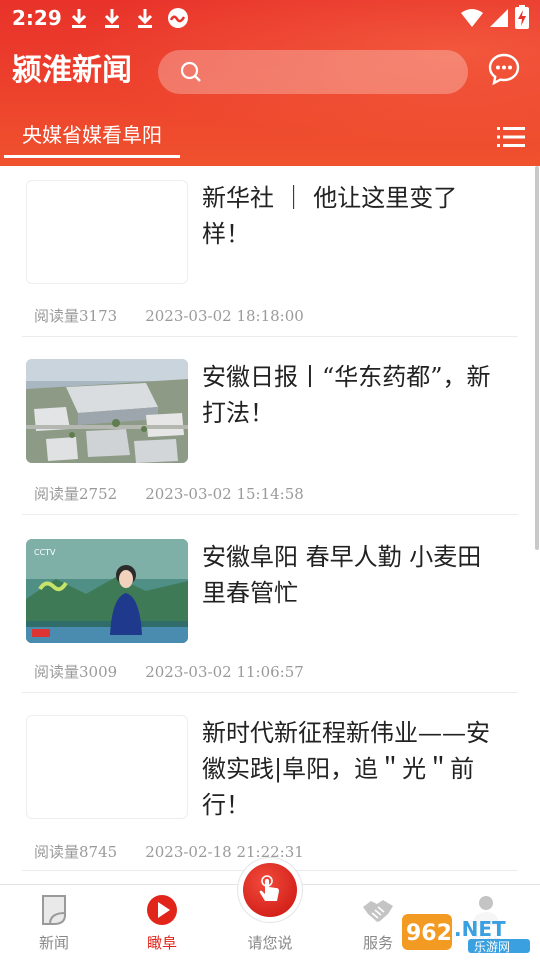  What do you see at coordinates (429, 933) in the screenshot?
I see `svg-text: 962` at bounding box center [429, 933].